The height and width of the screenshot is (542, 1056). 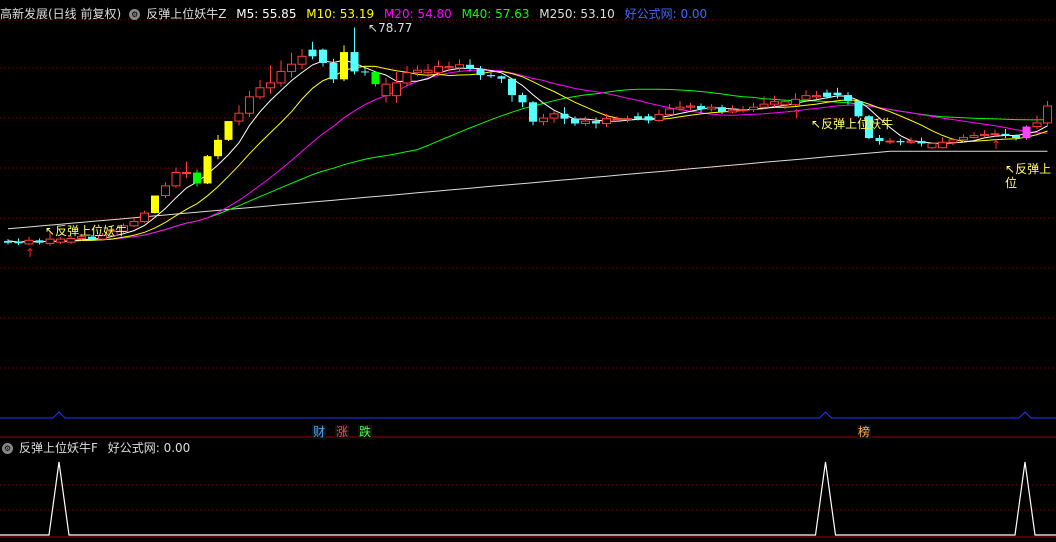 What do you see at coordinates (86, 231) in the screenshot?
I see `signal-label-1: ↖反弹上位妖牛` at bounding box center [86, 231].